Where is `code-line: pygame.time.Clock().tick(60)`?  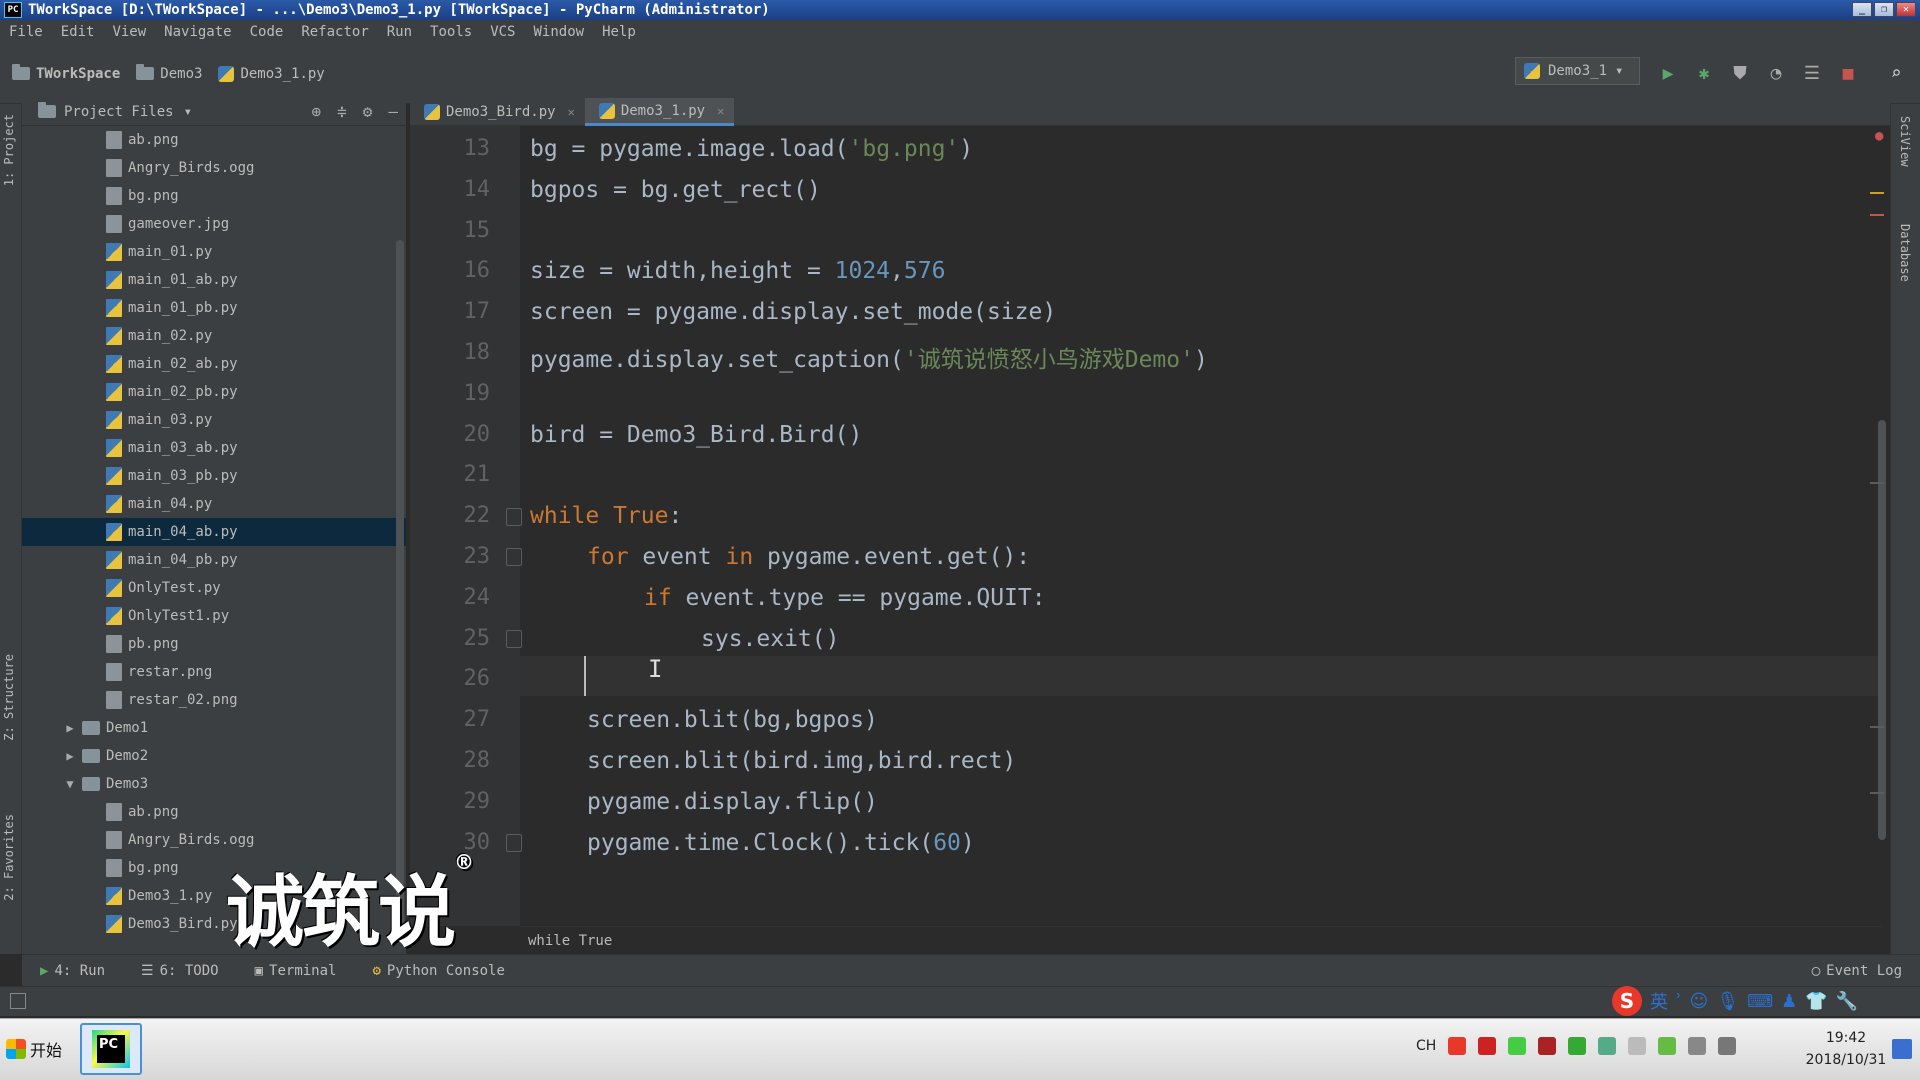 code-line: pygame.time.Clock().tick(60) is located at coordinates (781, 843).